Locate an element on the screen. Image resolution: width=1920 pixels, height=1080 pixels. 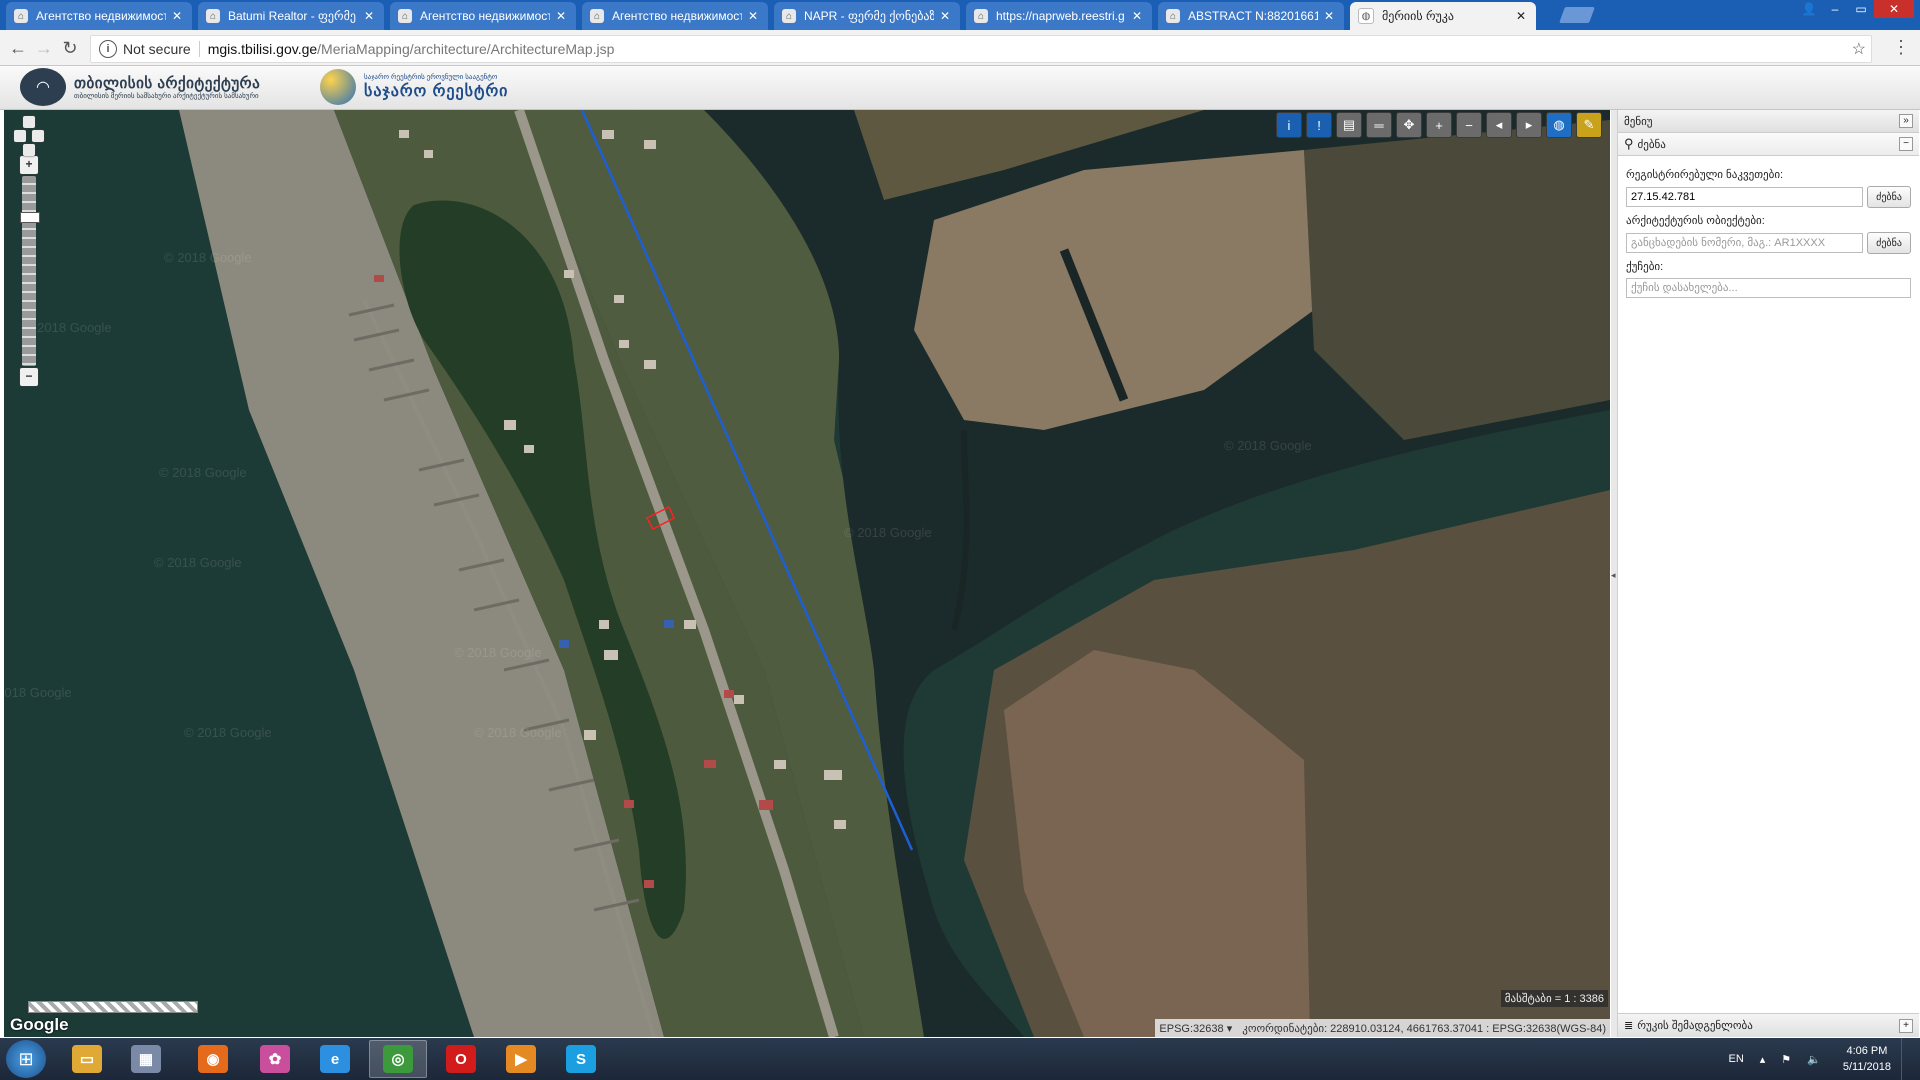
field-row is located at coordinates (1768, 288).